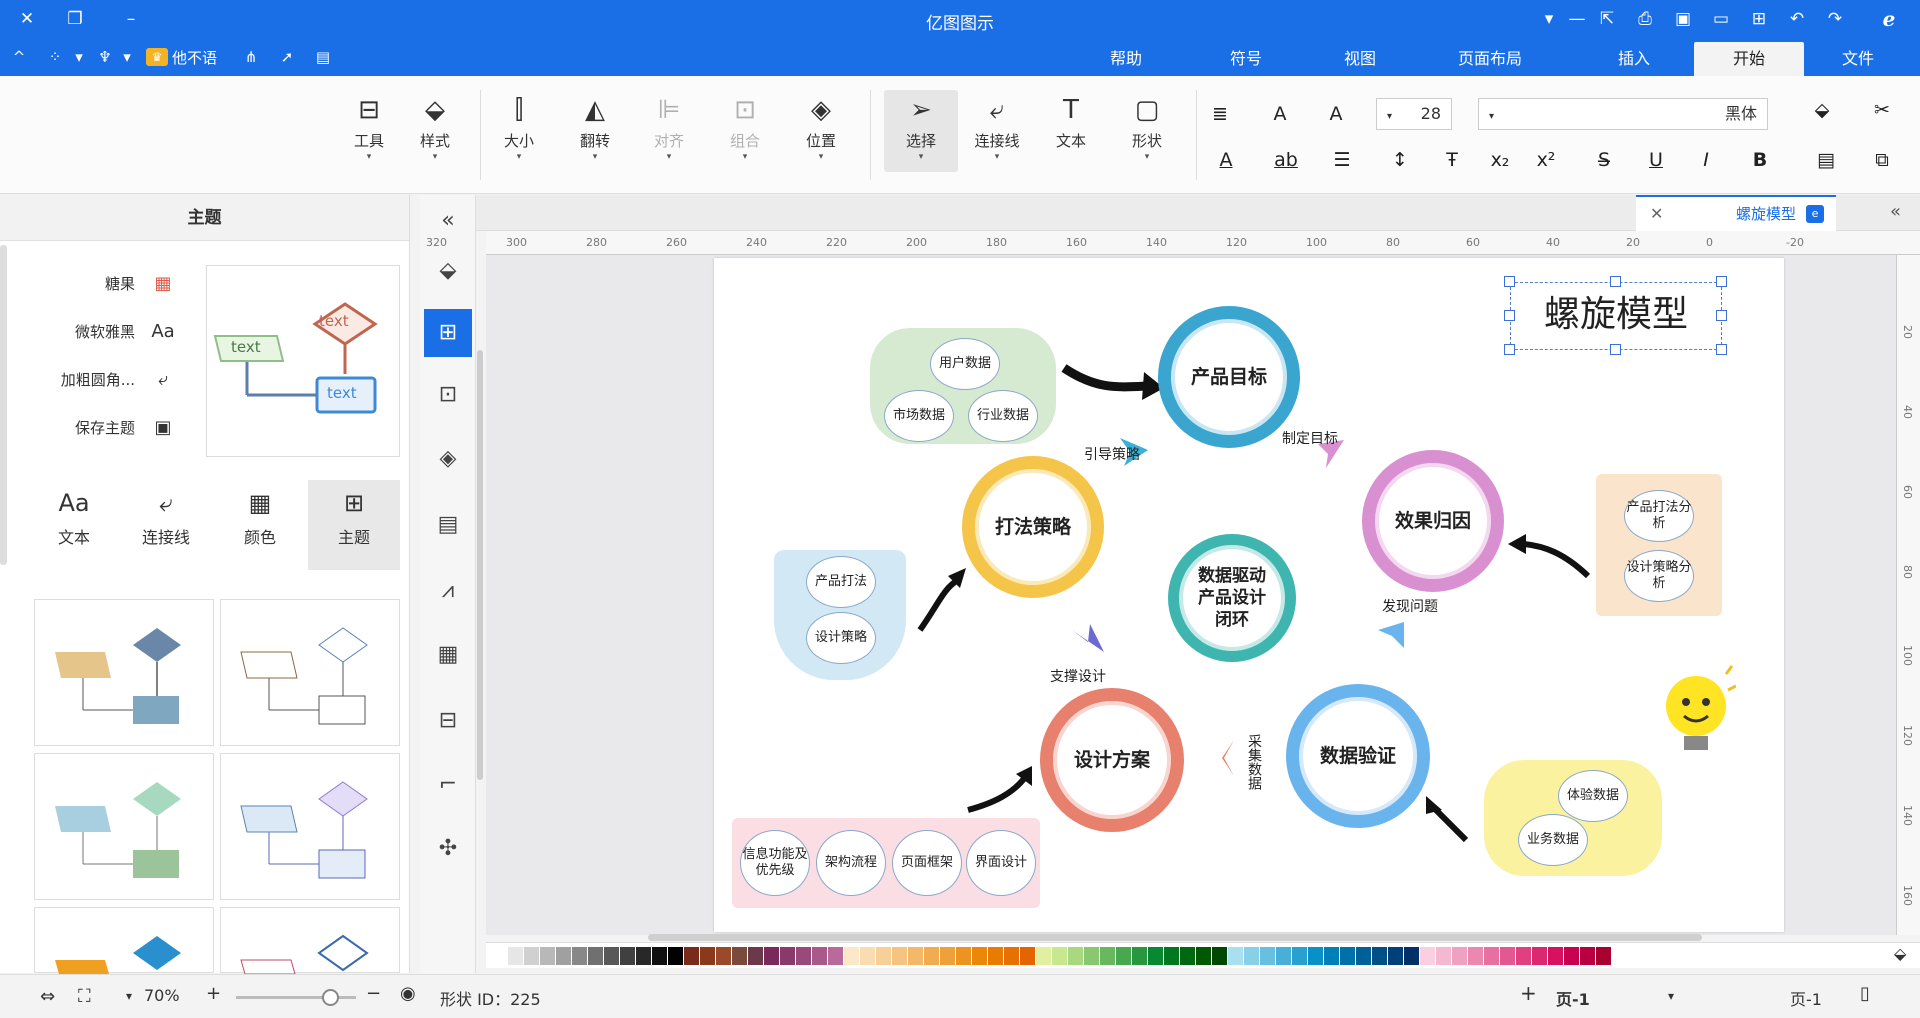  Describe the element at coordinates (373, 993) in the screenshot. I see `zoom-out-icon: −` at that location.